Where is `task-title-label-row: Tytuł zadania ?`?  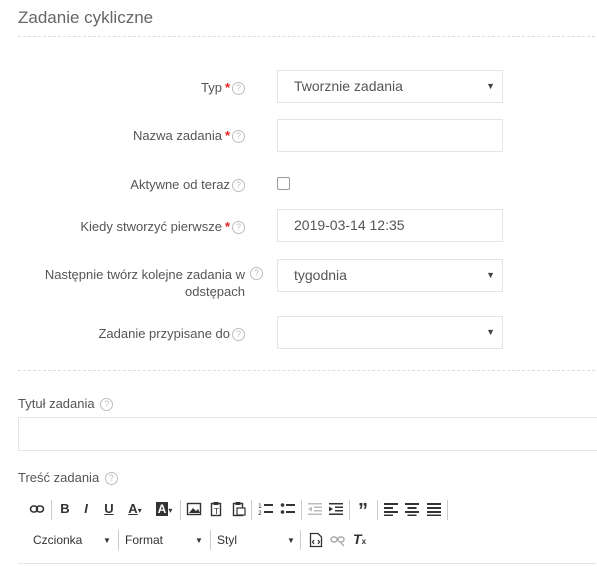 task-title-label-row: Tytuł zadania ? is located at coordinates (66, 403).